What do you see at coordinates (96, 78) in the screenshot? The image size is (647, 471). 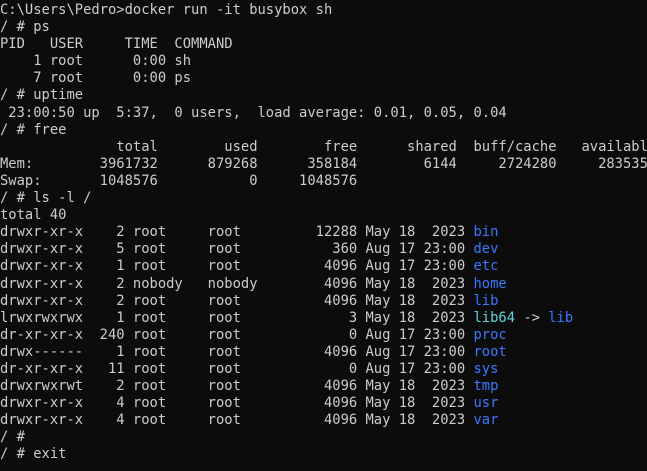 I see `line-text: 7 root 0:00 ps` at bounding box center [96, 78].